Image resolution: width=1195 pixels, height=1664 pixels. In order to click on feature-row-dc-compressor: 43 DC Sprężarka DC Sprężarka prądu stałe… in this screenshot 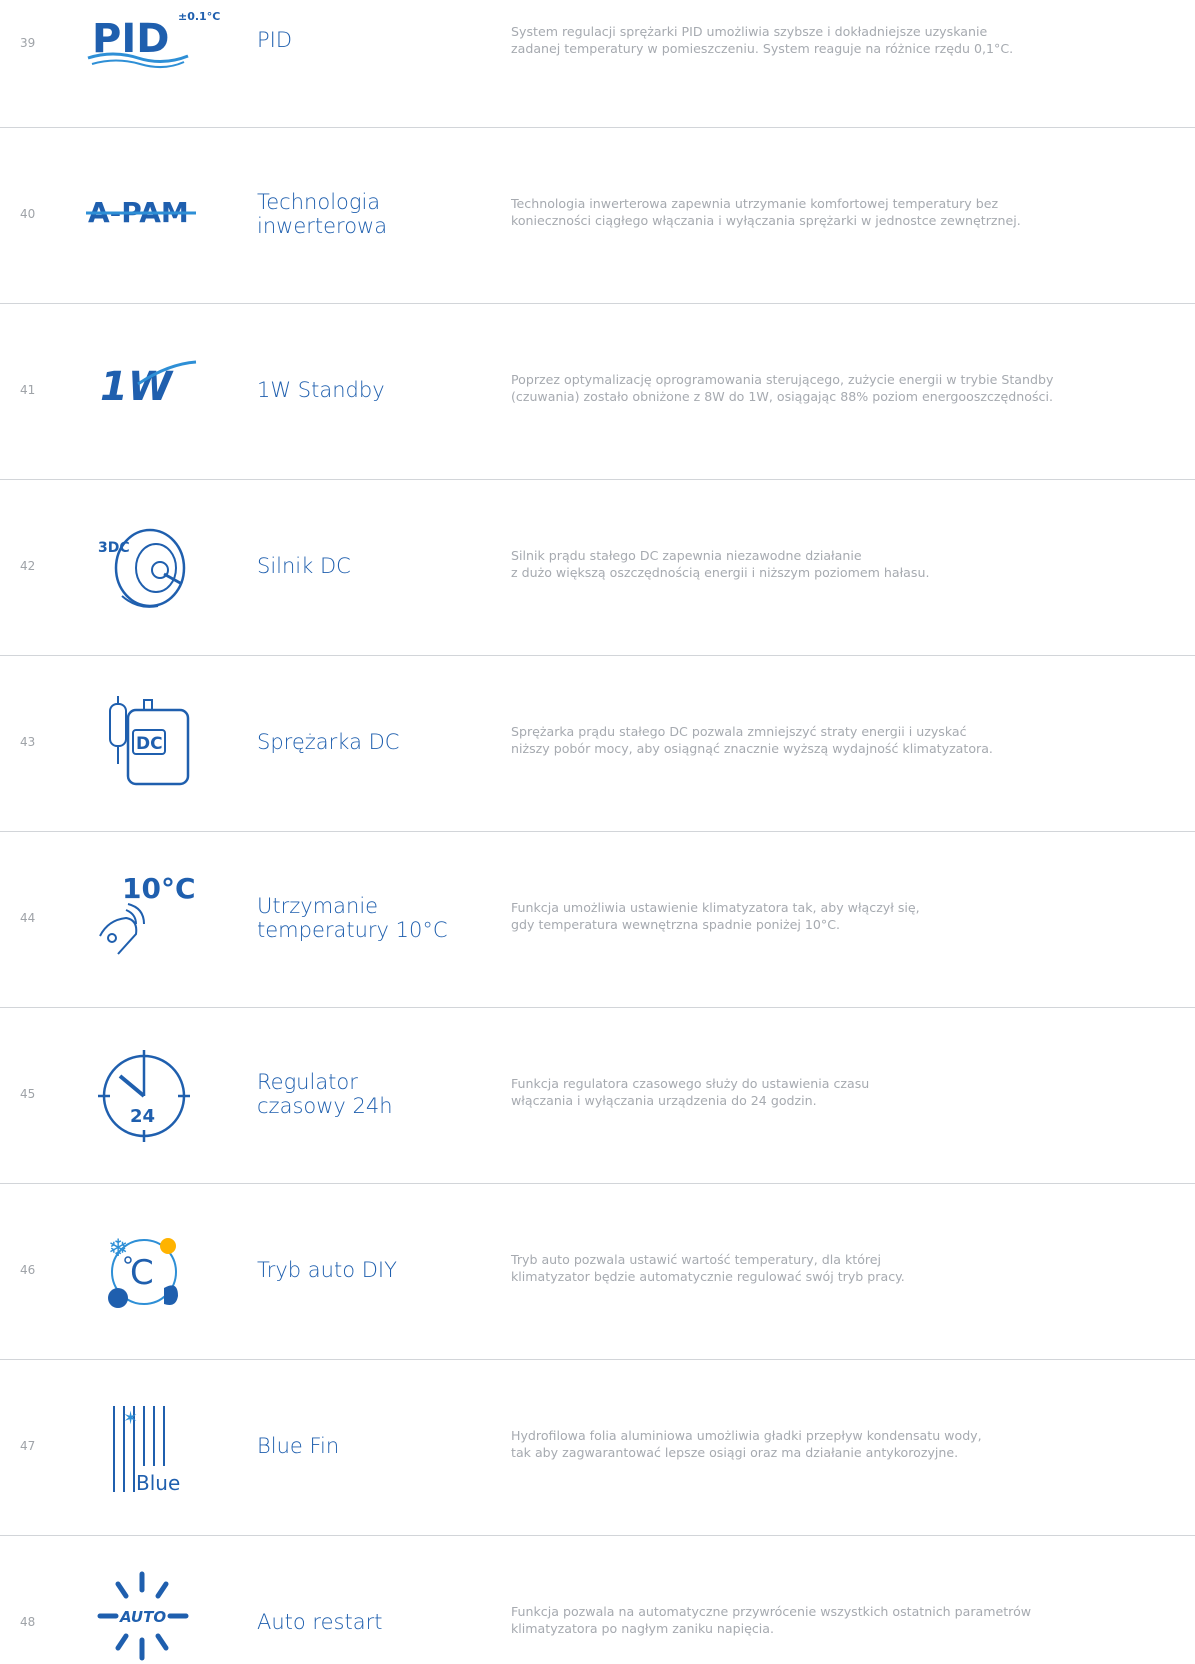, I will do `click(597, 743)`.